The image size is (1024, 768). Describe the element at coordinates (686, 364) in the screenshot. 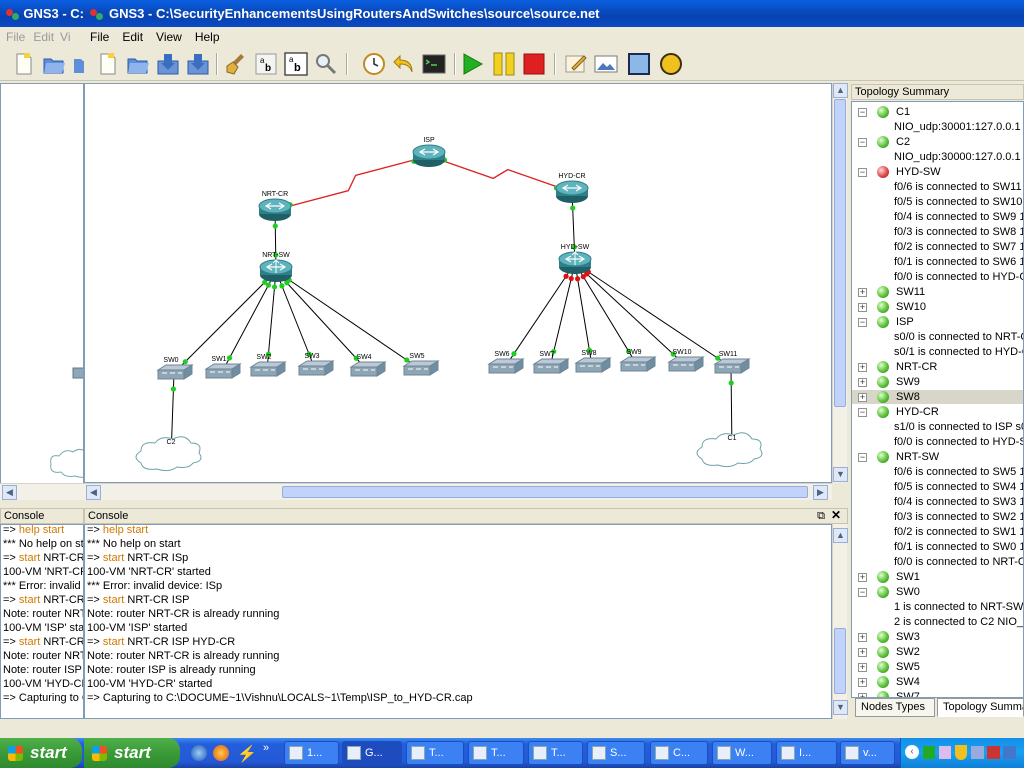

I see `topology-node-sw10` at that location.